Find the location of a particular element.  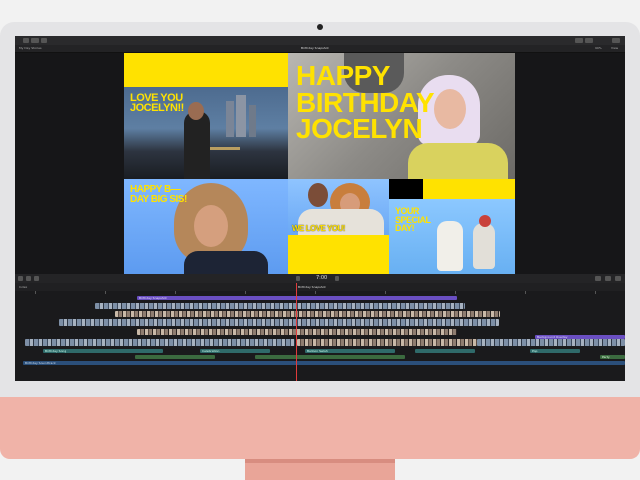

share-icon is located at coordinates (616, 40).